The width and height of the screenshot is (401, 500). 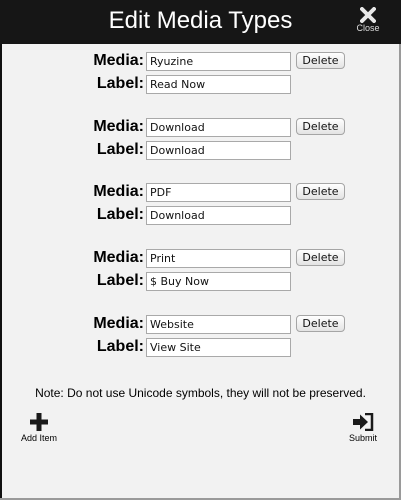 I want to click on plus-icon, so click(x=39, y=422).